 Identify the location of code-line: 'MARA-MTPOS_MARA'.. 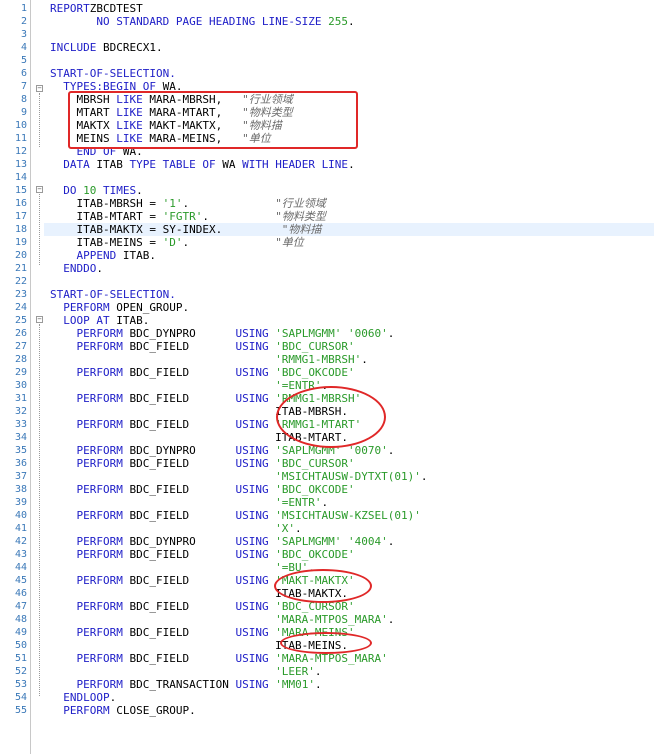
(352, 619).